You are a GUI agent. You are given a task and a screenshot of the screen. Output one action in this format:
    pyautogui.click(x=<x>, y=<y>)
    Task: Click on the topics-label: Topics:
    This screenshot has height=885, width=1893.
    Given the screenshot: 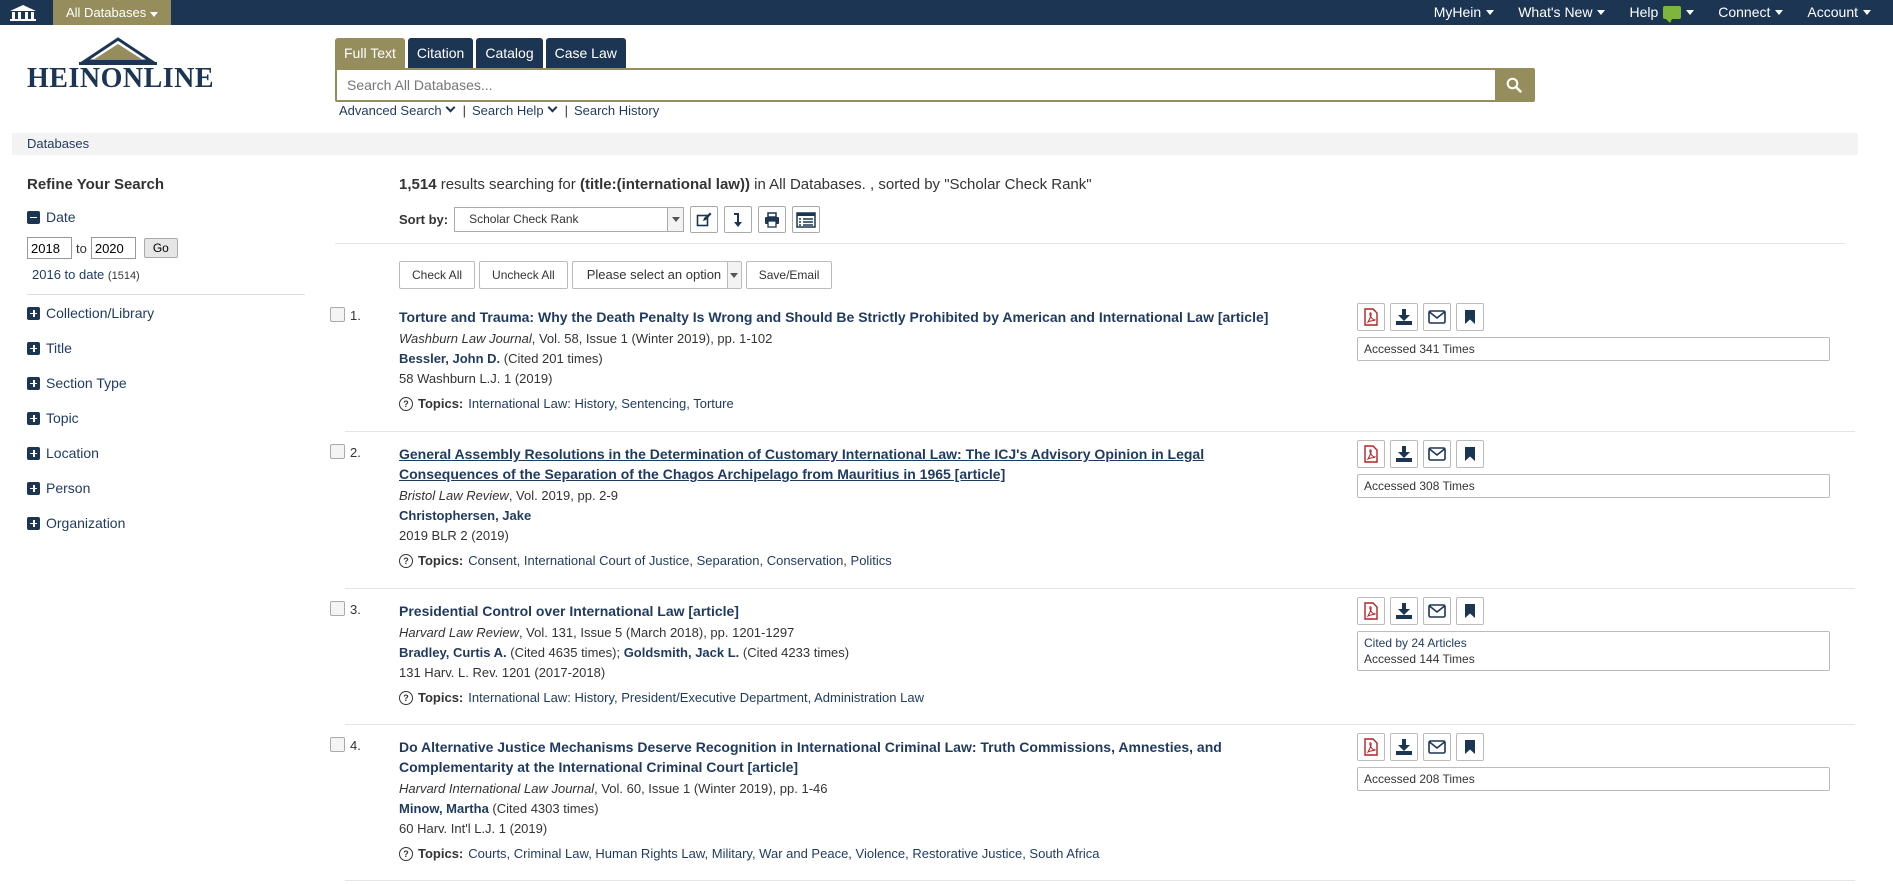 What is the action you would take?
    pyautogui.click(x=441, y=560)
    